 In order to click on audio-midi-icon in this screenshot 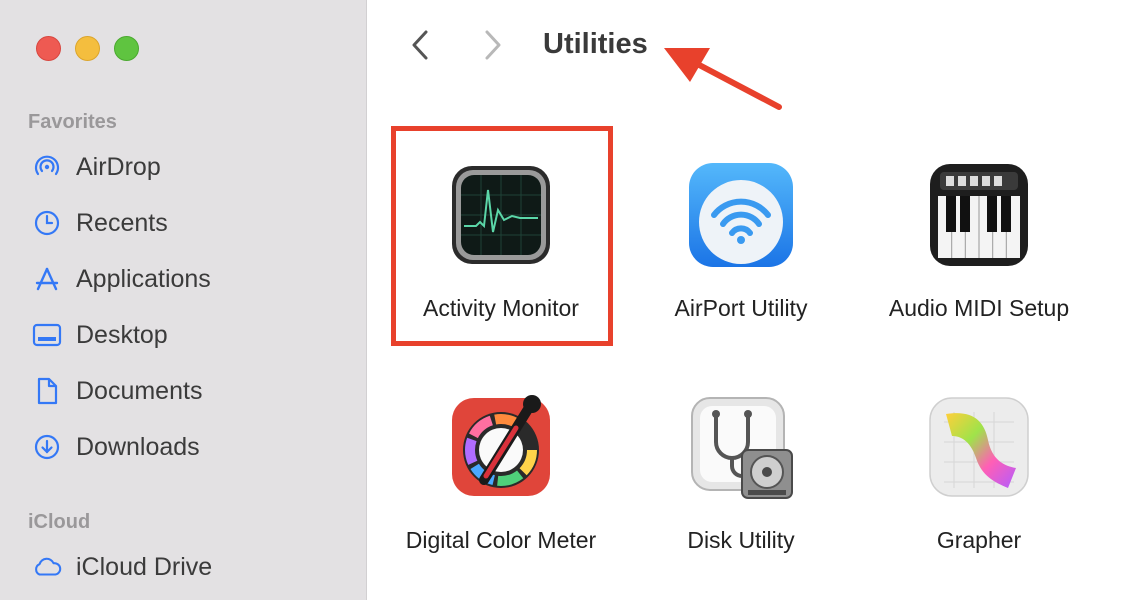, I will do `click(979, 215)`.